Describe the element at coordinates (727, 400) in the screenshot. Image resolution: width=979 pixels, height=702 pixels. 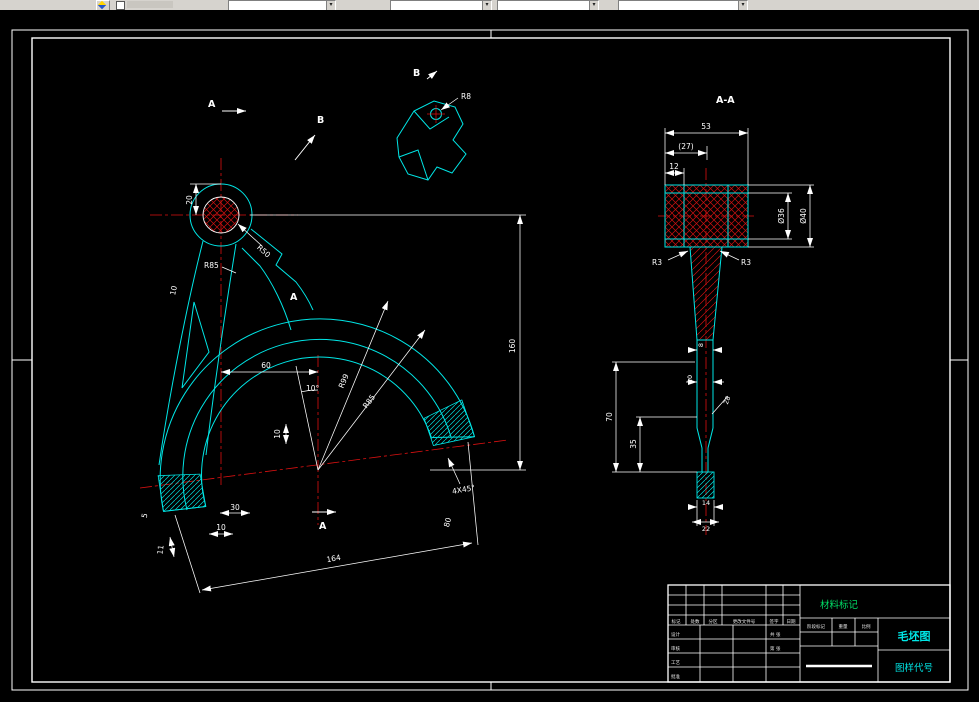
I see `dim-28: 28` at that location.